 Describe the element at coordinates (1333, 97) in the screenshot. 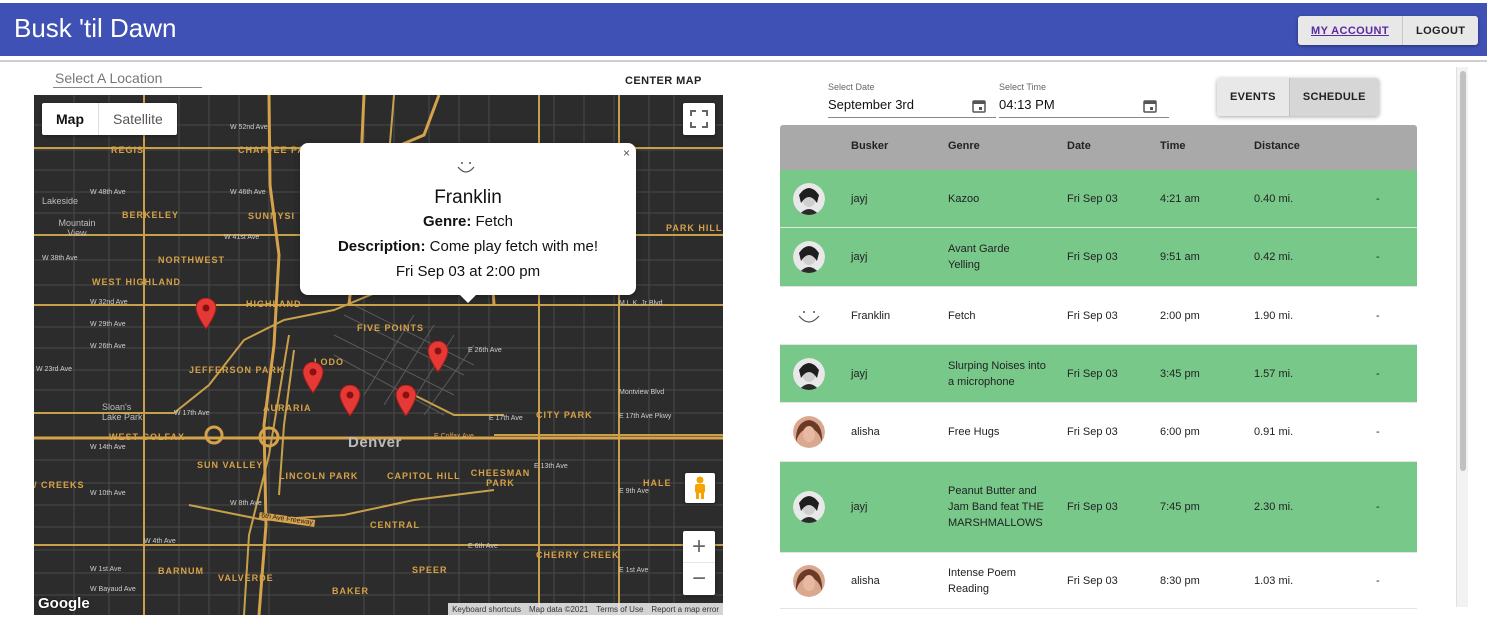

I see `schedule-tab: SCHEDULE` at that location.